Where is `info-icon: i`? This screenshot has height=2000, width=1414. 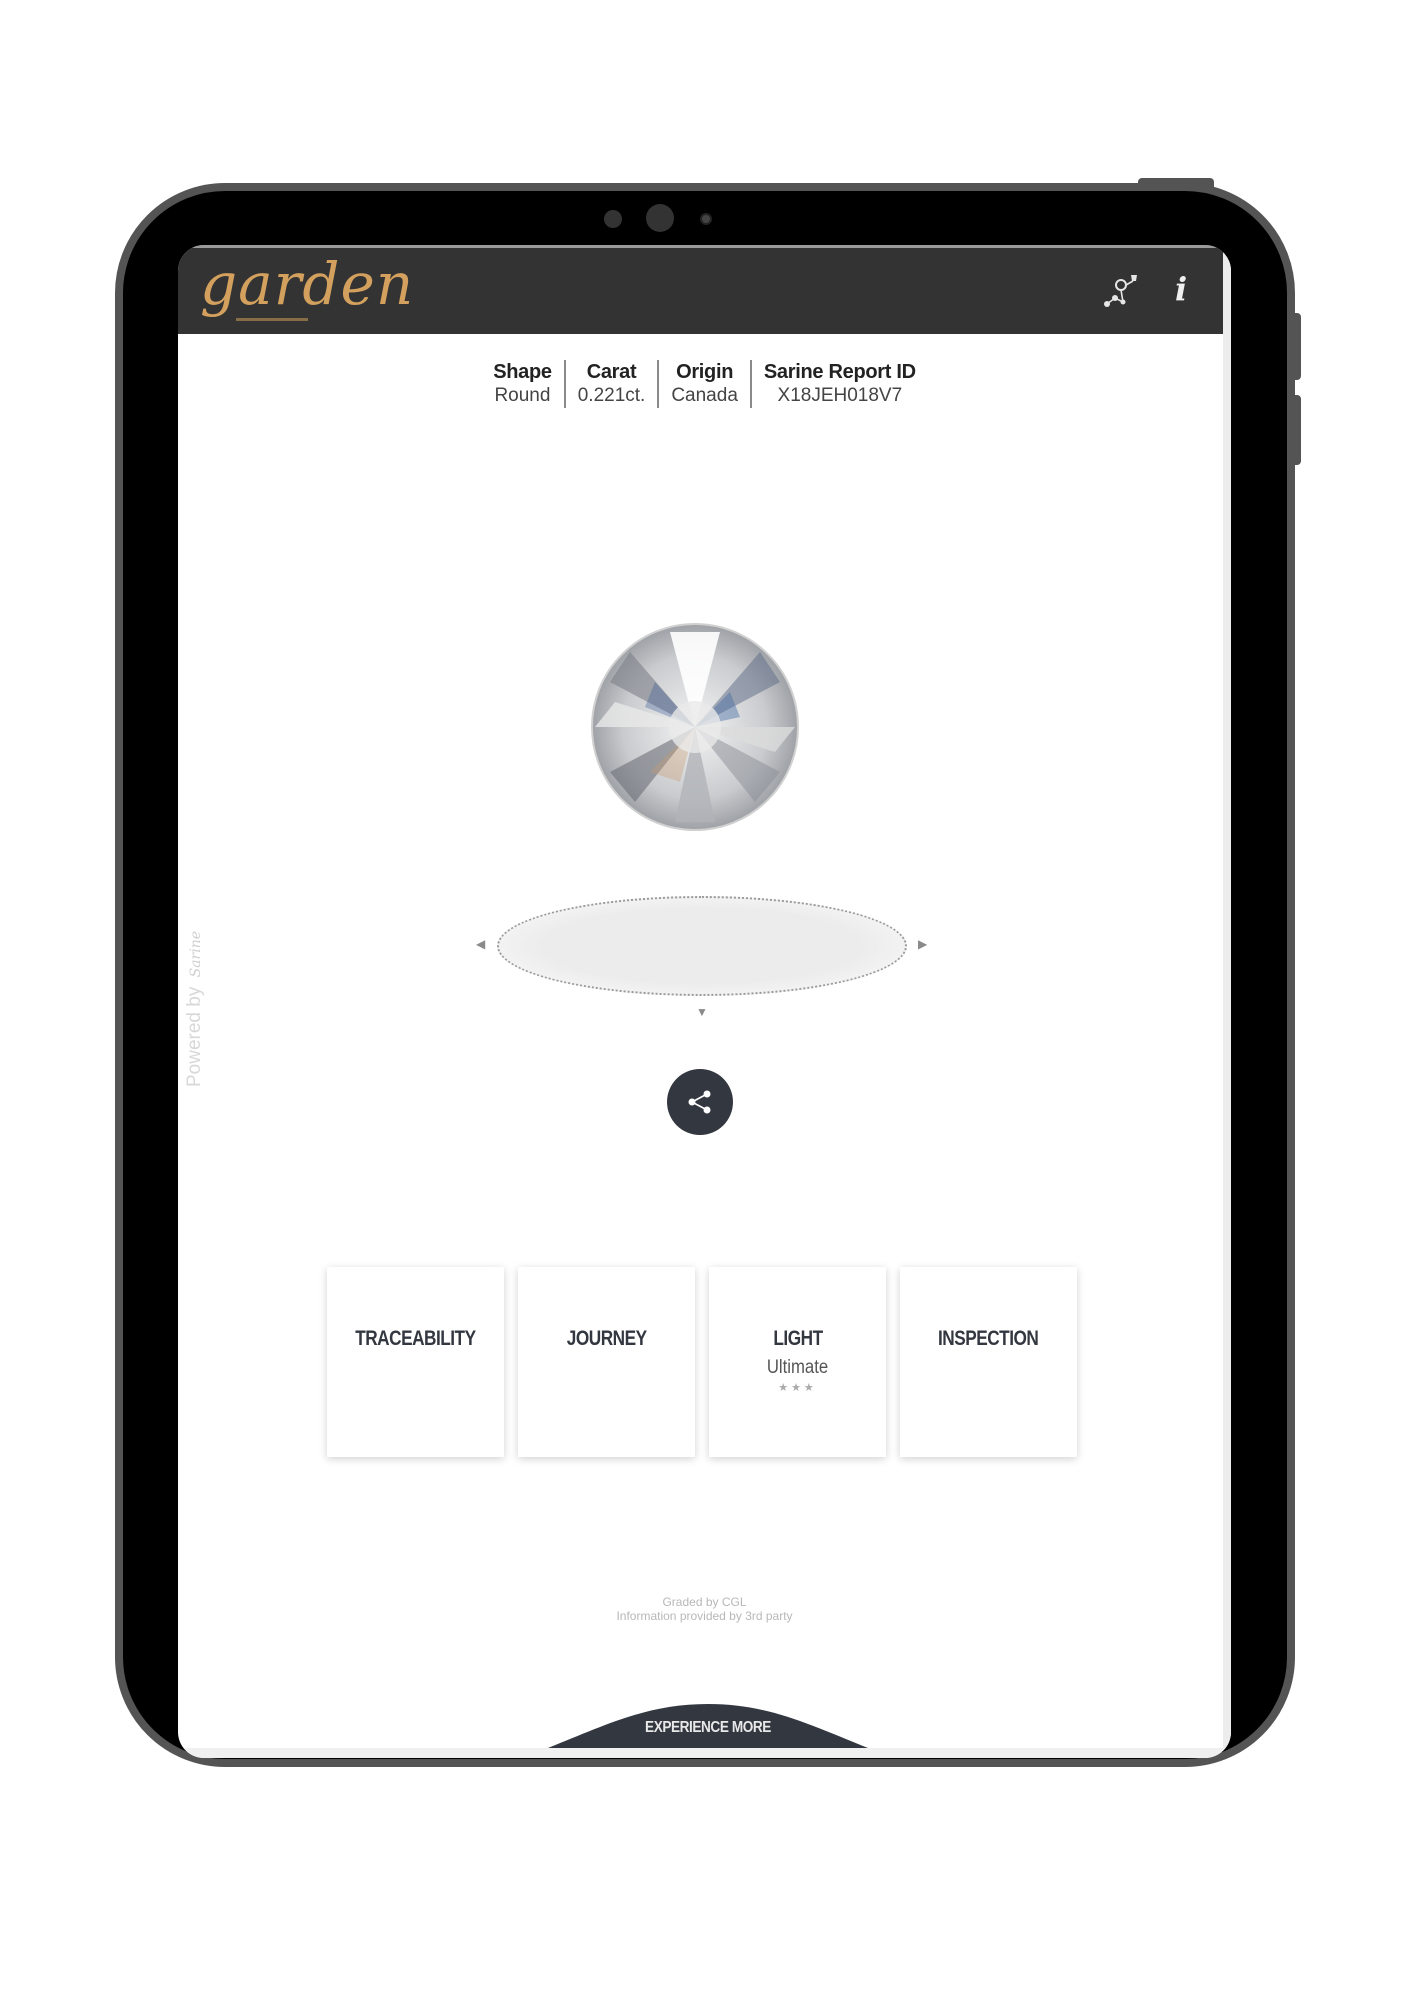 info-icon: i is located at coordinates (1181, 289).